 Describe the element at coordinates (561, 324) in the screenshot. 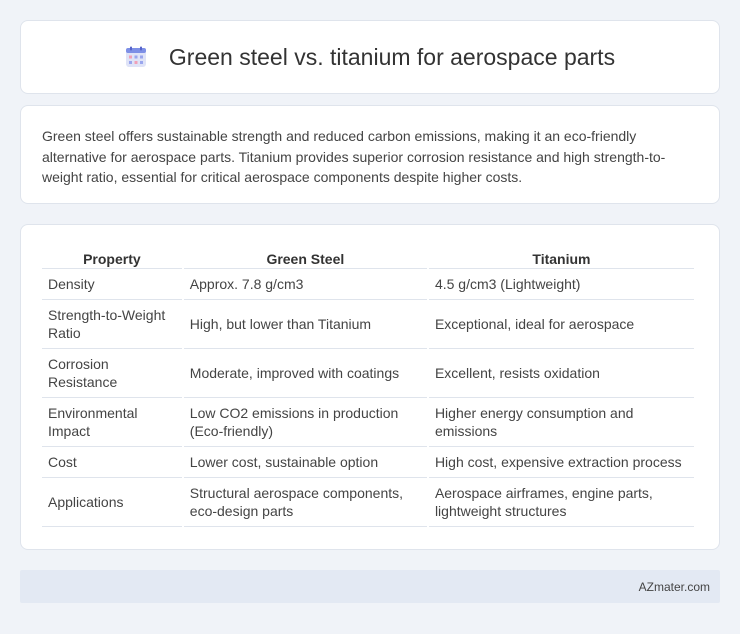

I see `cell-titanium: Exceptional, ideal for aerospace` at that location.